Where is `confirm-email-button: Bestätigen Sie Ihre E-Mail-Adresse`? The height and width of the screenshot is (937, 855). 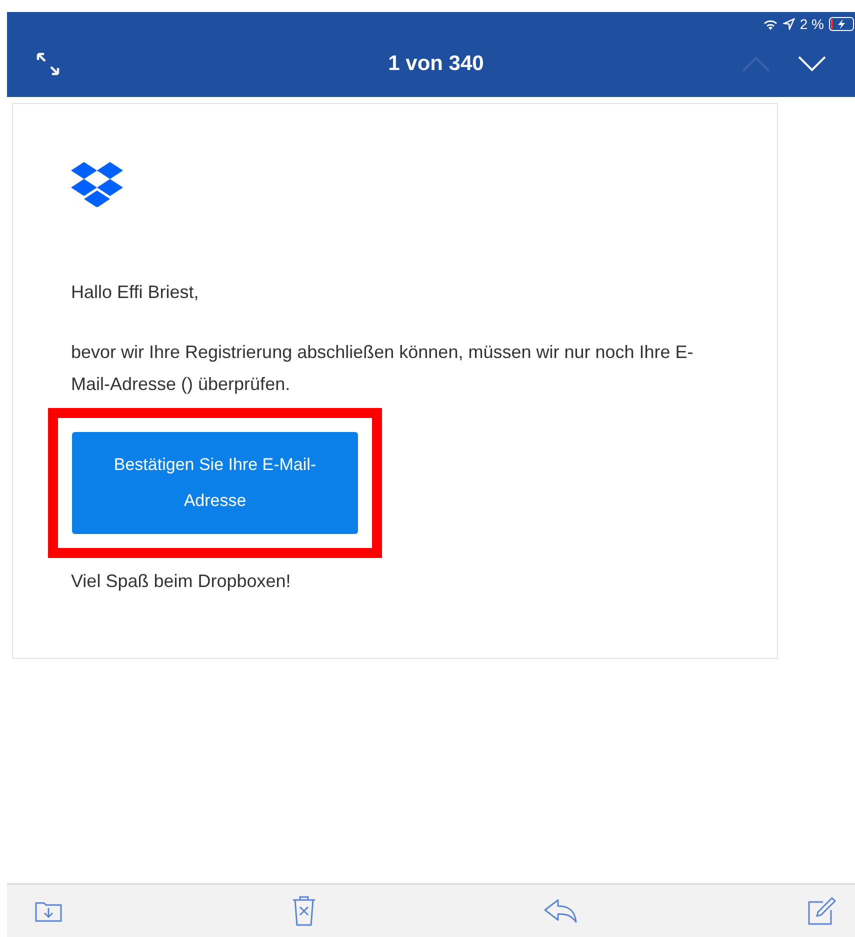
confirm-email-button: Bestätigen Sie Ihre E-Mail-Adresse is located at coordinates (215, 483).